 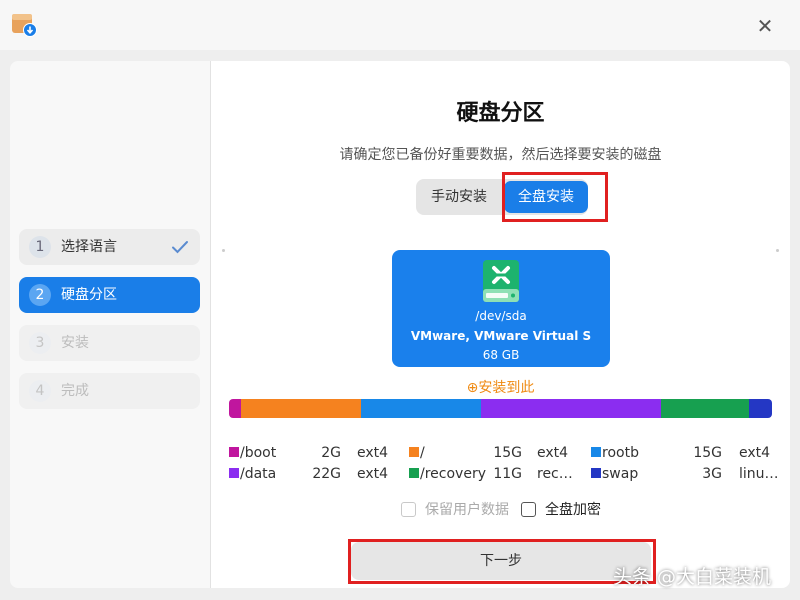 I want to click on partition-size: 22G, so click(x=326, y=474).